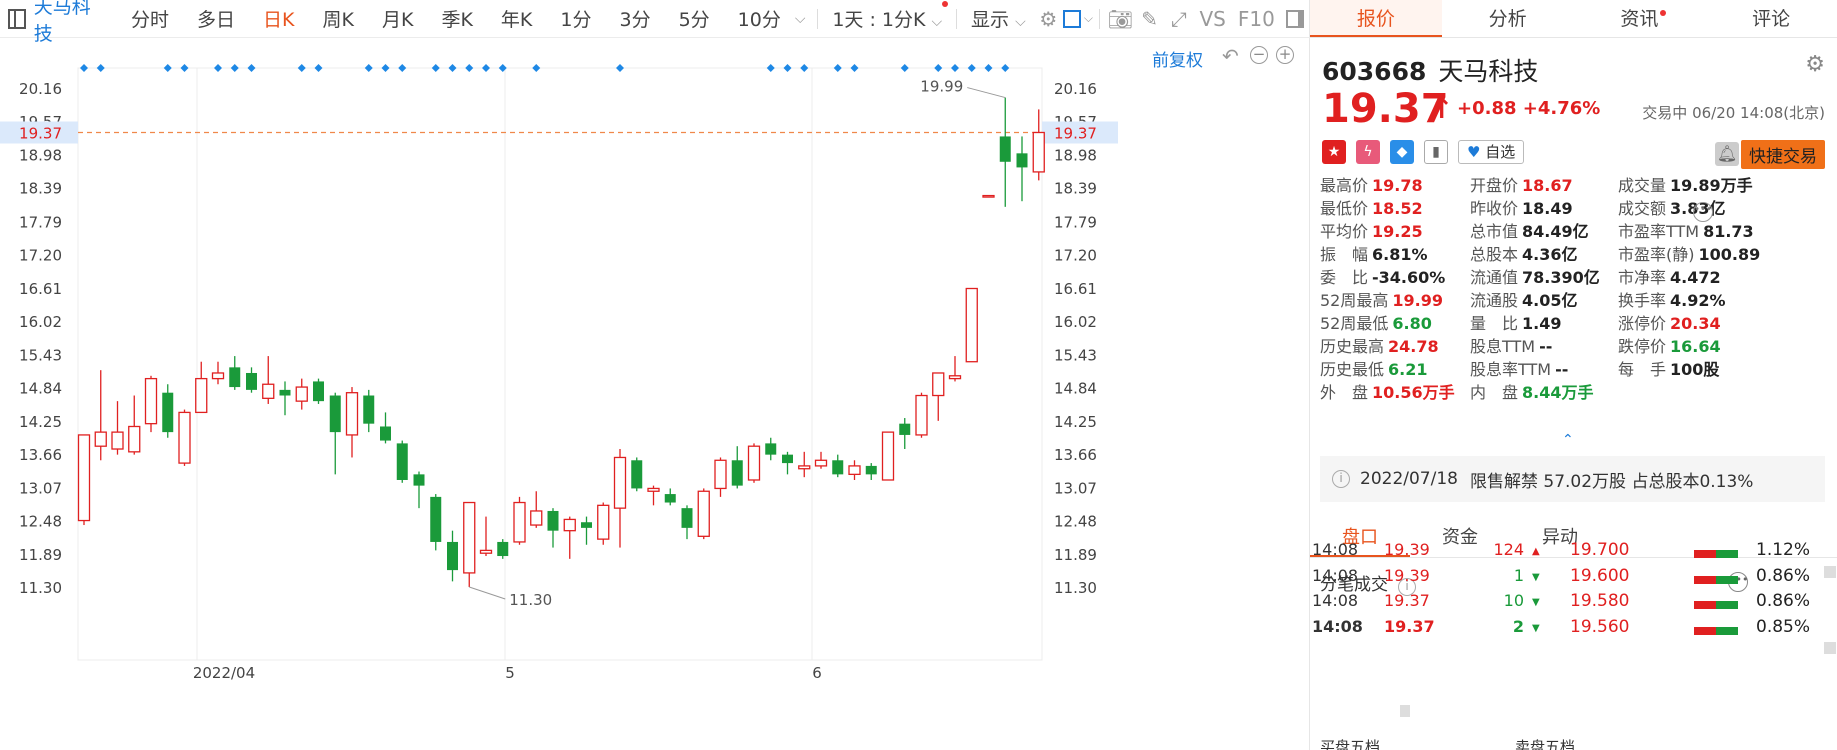  I want to click on period-quarterly-k: 季K, so click(456, 18).